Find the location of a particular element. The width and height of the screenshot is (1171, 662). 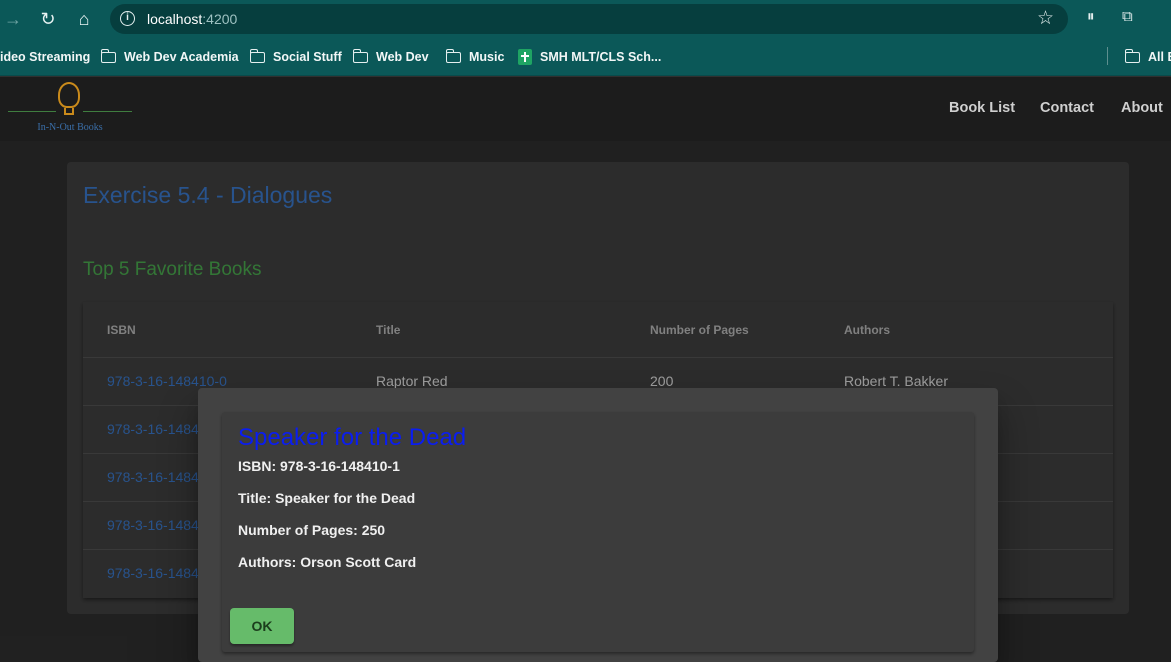

browser-toolbar: → ↻ ⌂ i localhost:4200 ☆ ⏸ ⧉ is located at coordinates (585, 19).